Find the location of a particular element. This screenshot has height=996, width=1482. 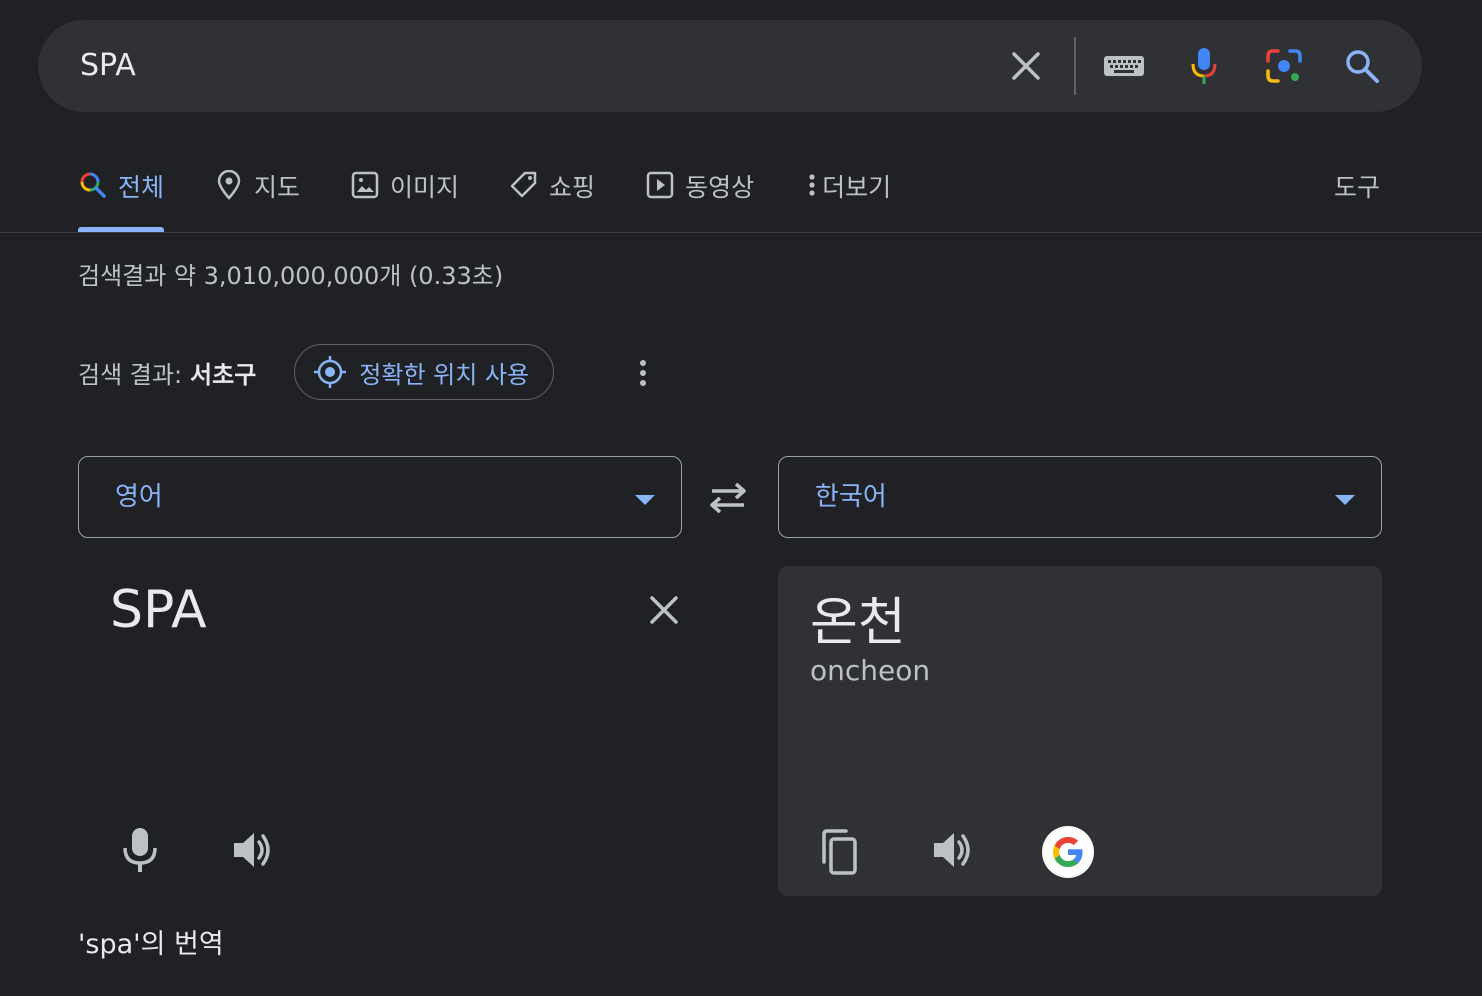

precise-location-button: 정확한 위치 사용 is located at coordinates (424, 372).